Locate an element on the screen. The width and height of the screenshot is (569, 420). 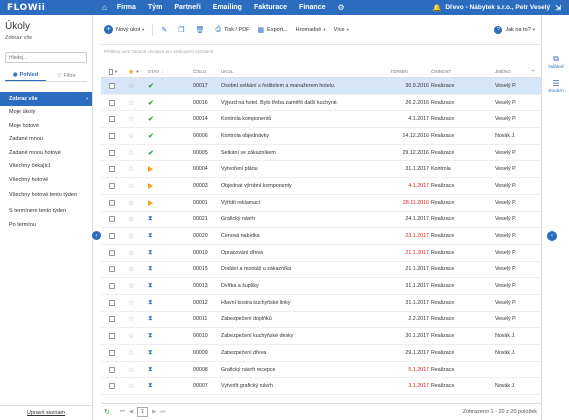
bulk-menu-button: Hromadně ▾ is located at coordinates (311, 30).